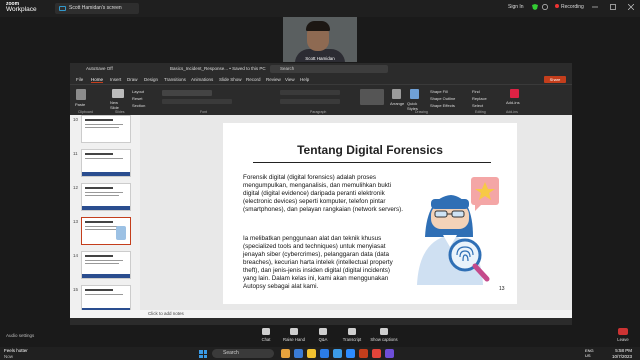  What do you see at coordinates (109, 68) in the screenshot?
I see `autosave-state: Off` at bounding box center [109, 68].